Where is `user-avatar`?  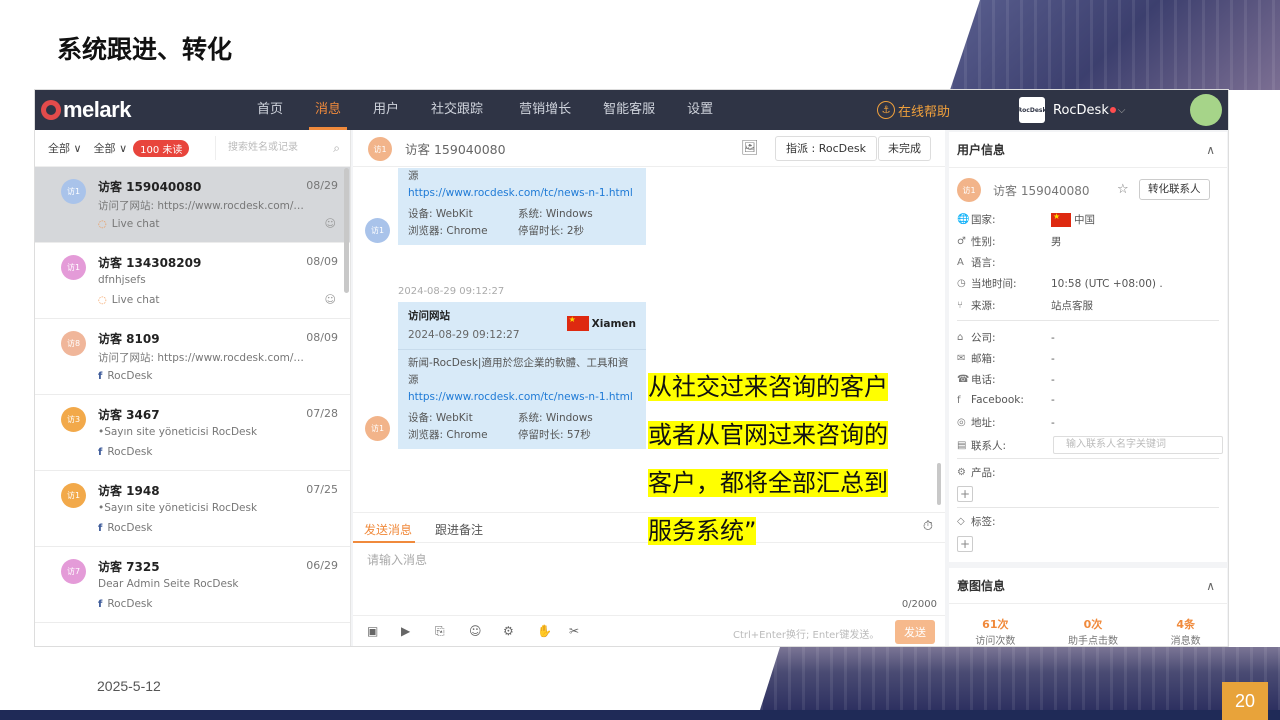 user-avatar is located at coordinates (1206, 110).